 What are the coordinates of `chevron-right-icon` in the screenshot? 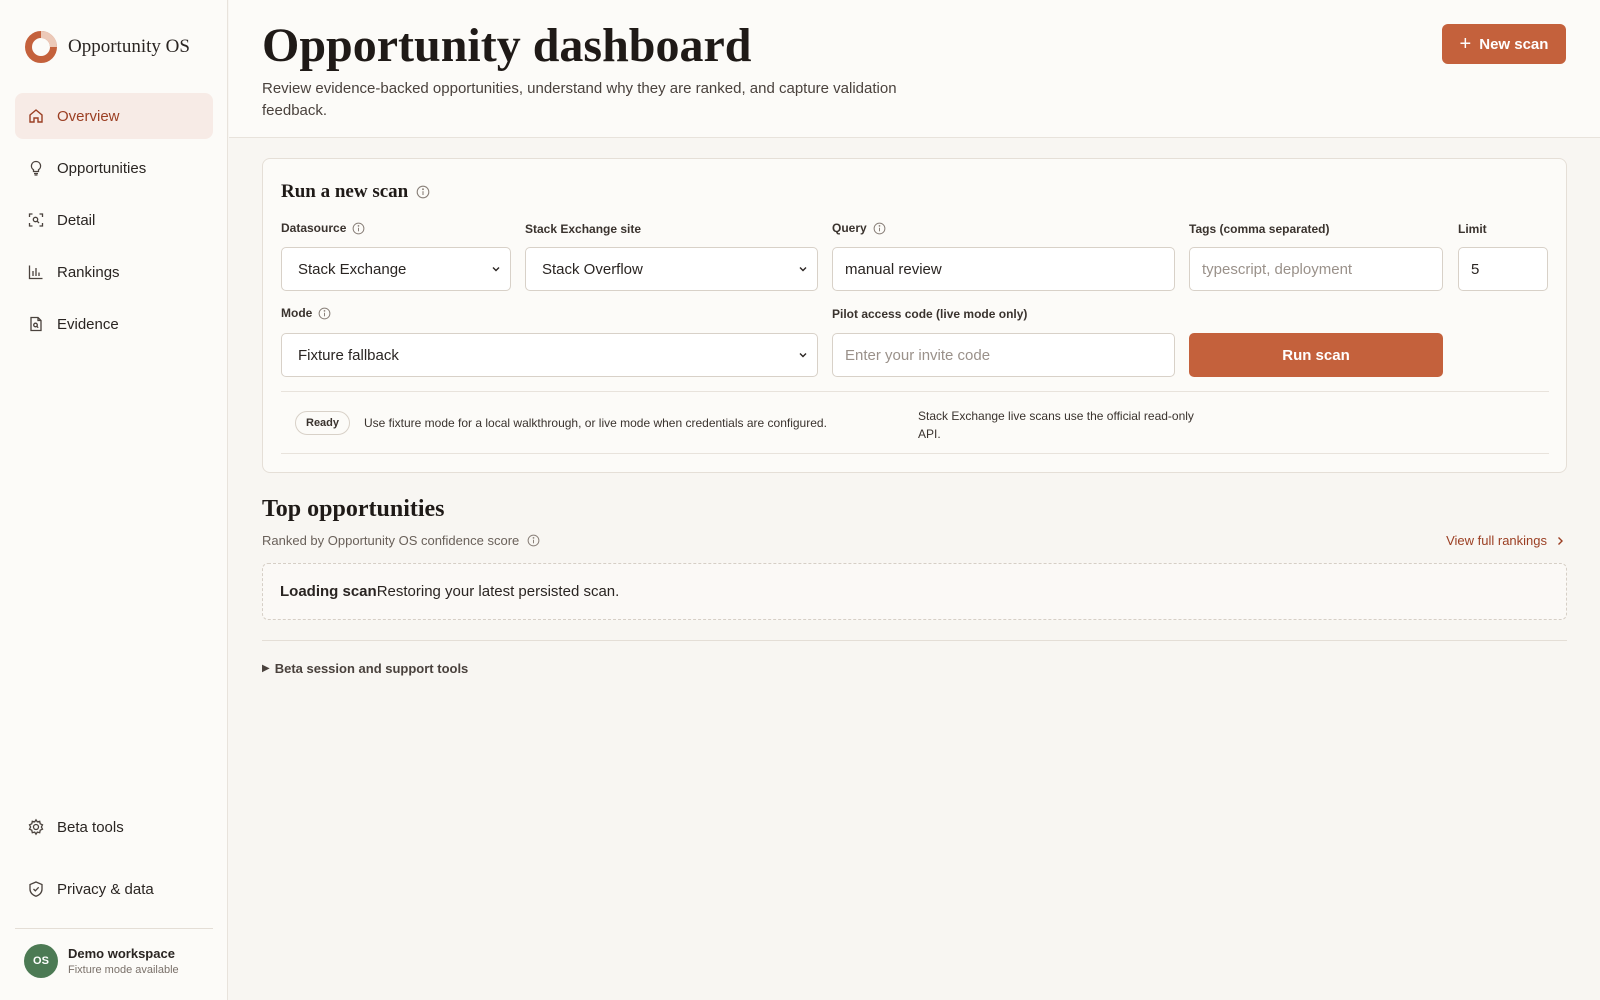 It's located at (1560, 540).